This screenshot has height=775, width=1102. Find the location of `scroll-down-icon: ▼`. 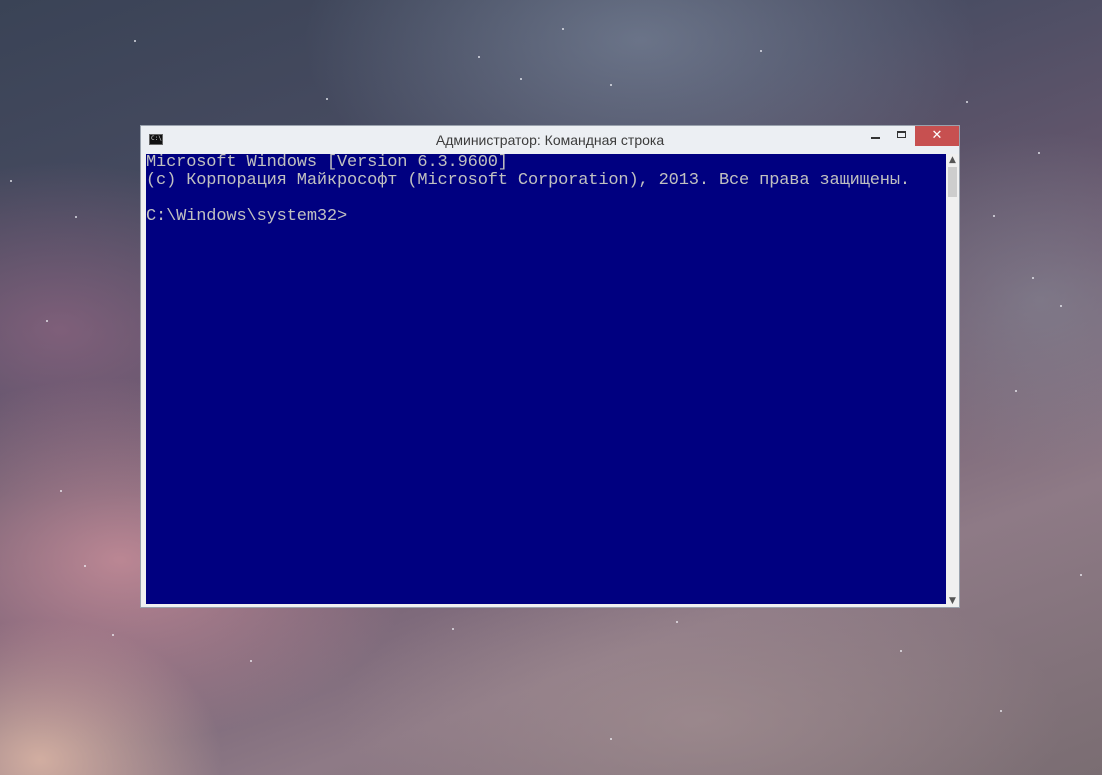

scroll-down-icon: ▼ is located at coordinates (952, 601).